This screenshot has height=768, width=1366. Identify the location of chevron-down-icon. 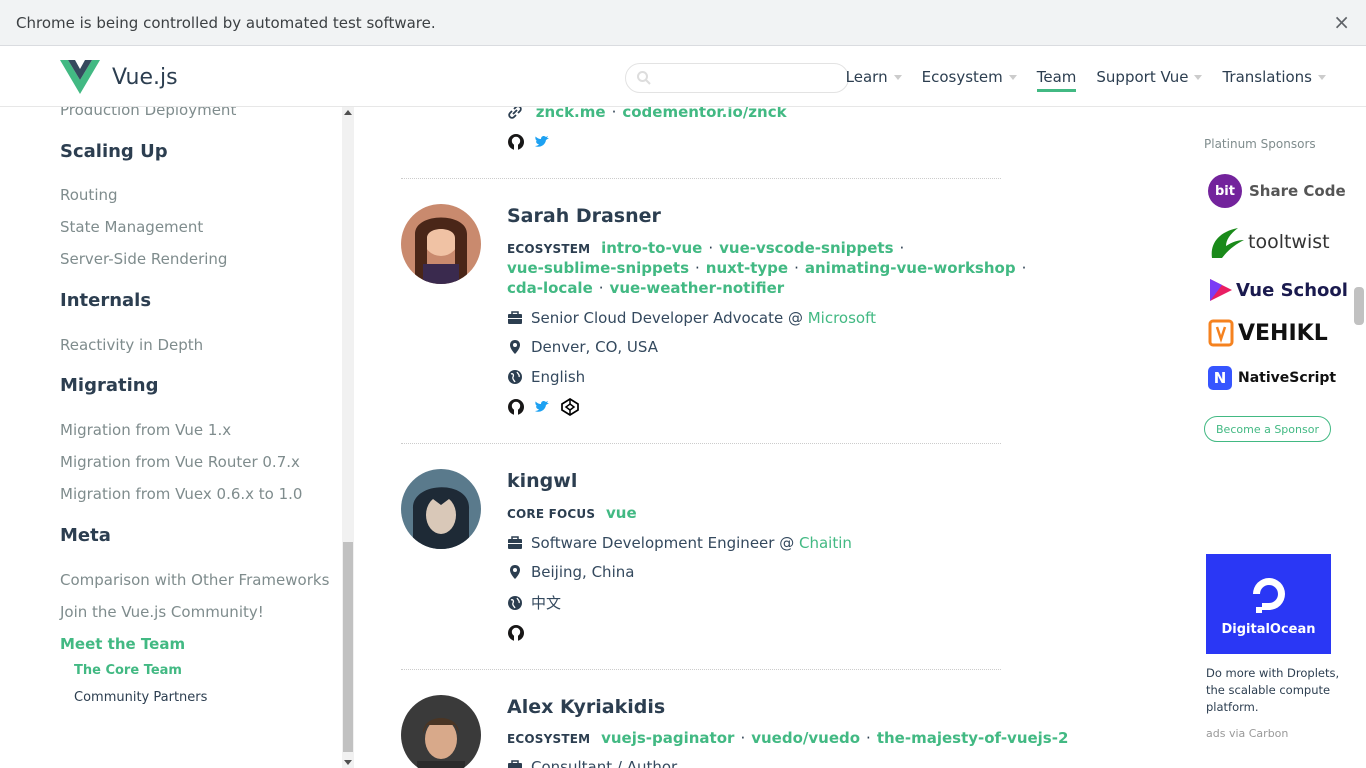
(897, 77).